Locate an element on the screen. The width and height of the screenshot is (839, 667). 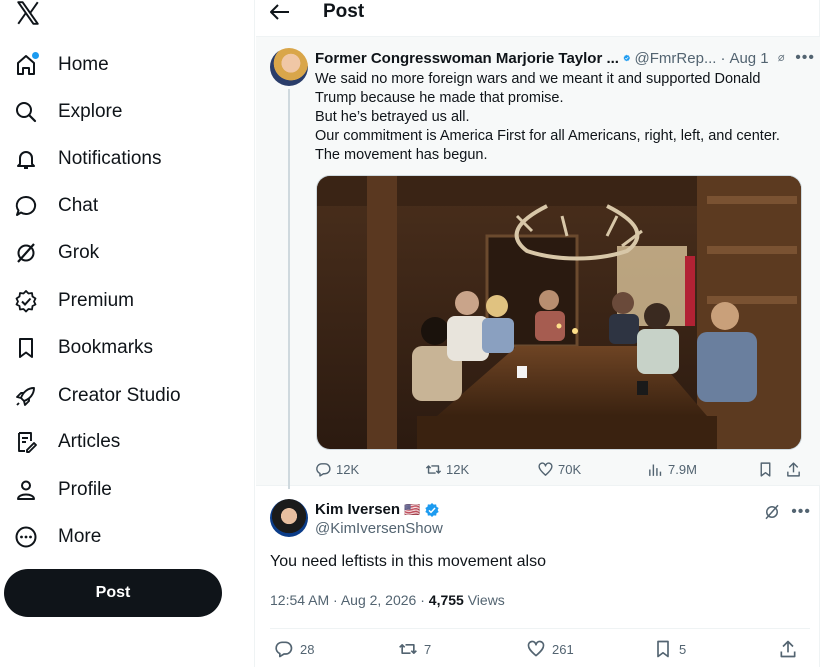
bookmark-button is located at coordinates (767, 469).